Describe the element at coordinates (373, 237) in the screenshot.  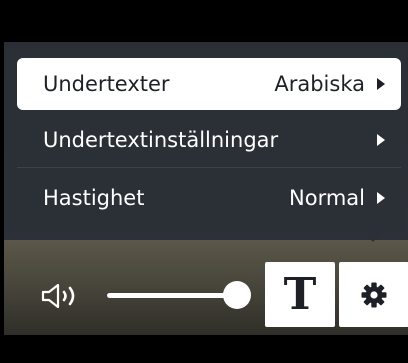
I see `menu-pointer` at that location.